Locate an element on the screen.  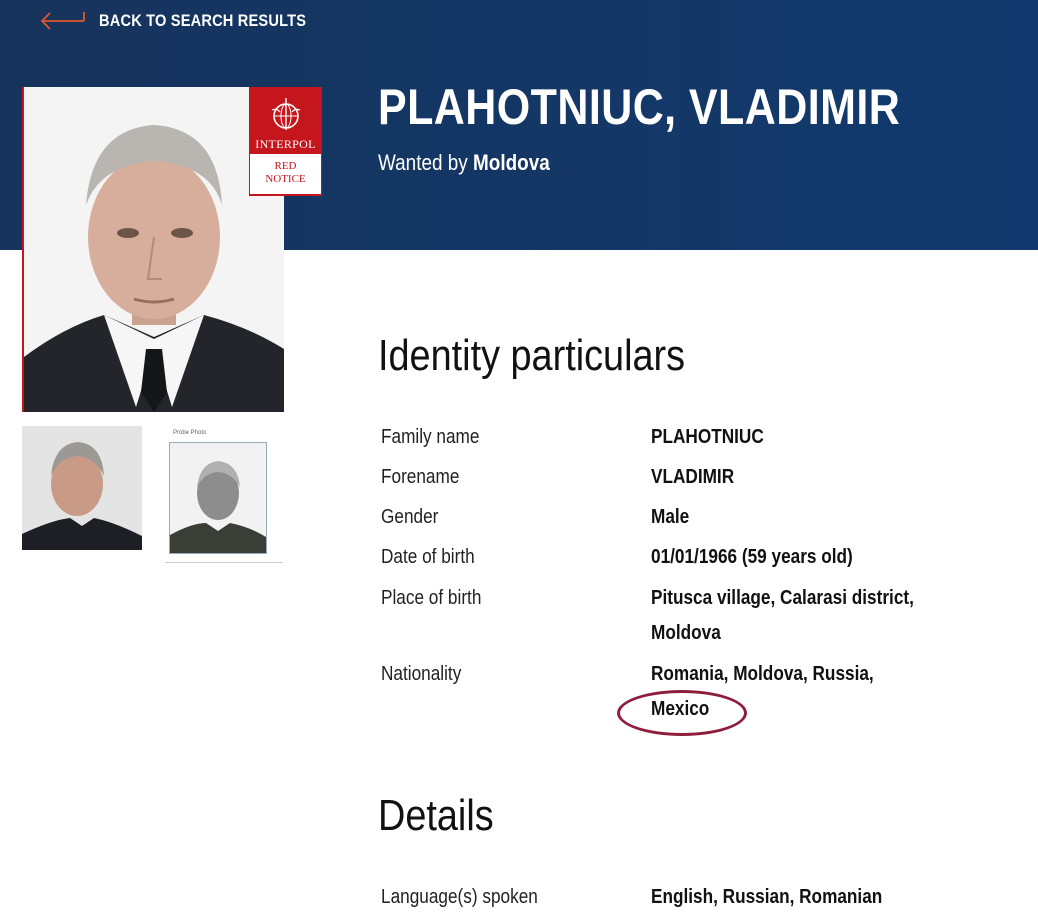
details-field-label: Language(s) spoken is located at coordinates (459, 897).